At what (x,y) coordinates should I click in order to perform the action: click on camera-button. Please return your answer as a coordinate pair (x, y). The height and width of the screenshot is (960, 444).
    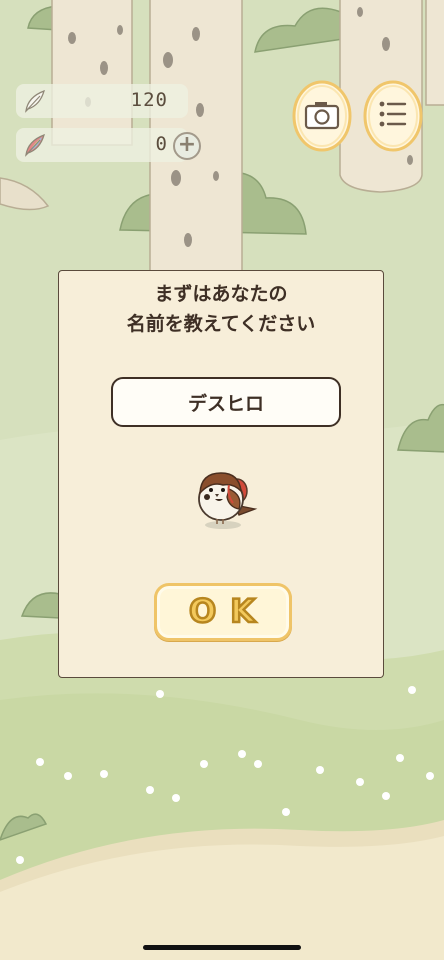
    Looking at the image, I should click on (322, 115).